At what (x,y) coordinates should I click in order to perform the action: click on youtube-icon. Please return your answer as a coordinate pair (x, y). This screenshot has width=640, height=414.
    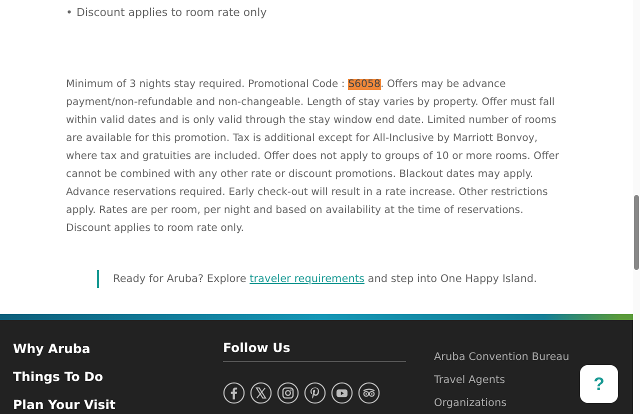
    Looking at the image, I should click on (342, 393).